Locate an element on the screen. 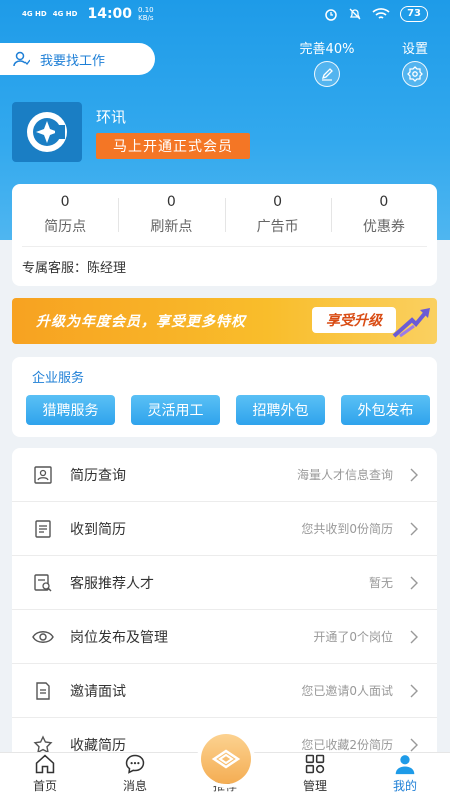 The width and height of the screenshot is (450, 800). menu-desc: 开通了0个岗位 is located at coordinates (353, 637).